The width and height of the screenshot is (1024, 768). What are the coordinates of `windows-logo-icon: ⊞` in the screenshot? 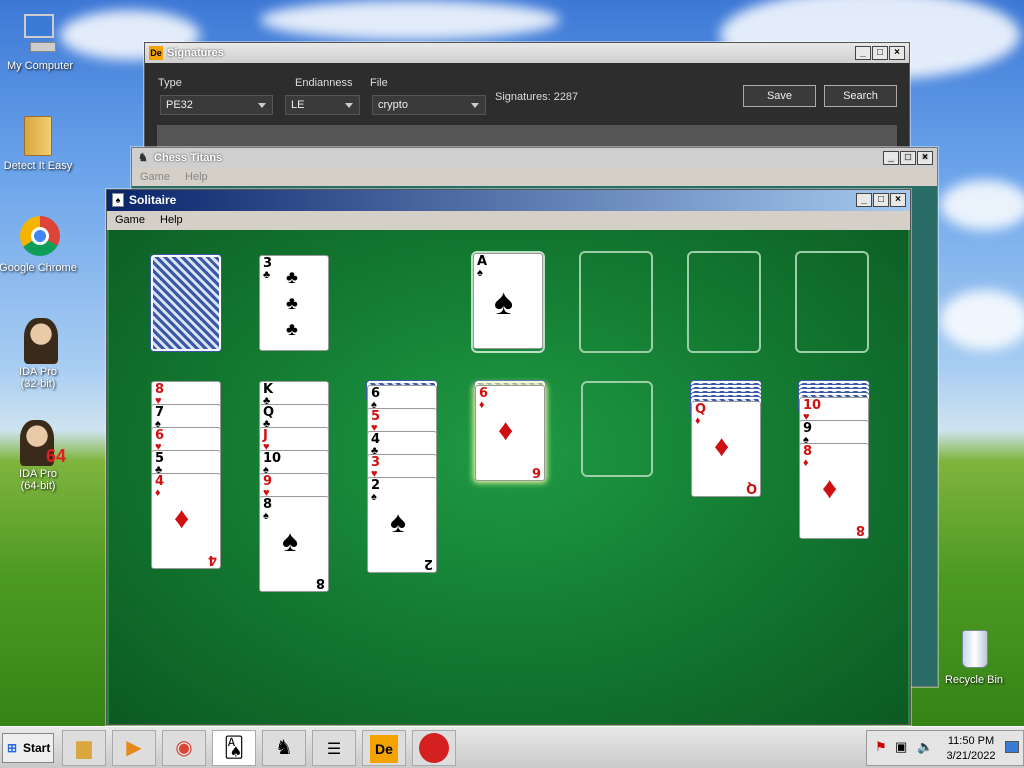 It's located at (12, 748).